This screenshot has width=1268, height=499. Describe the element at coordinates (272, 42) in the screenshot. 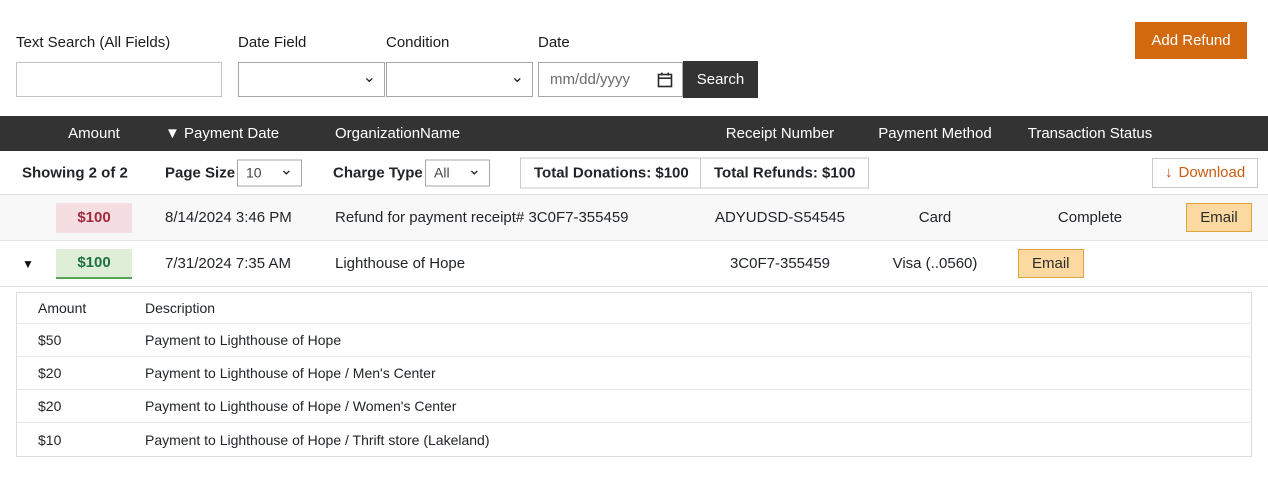

I see `date-field-label: Date Field` at that location.